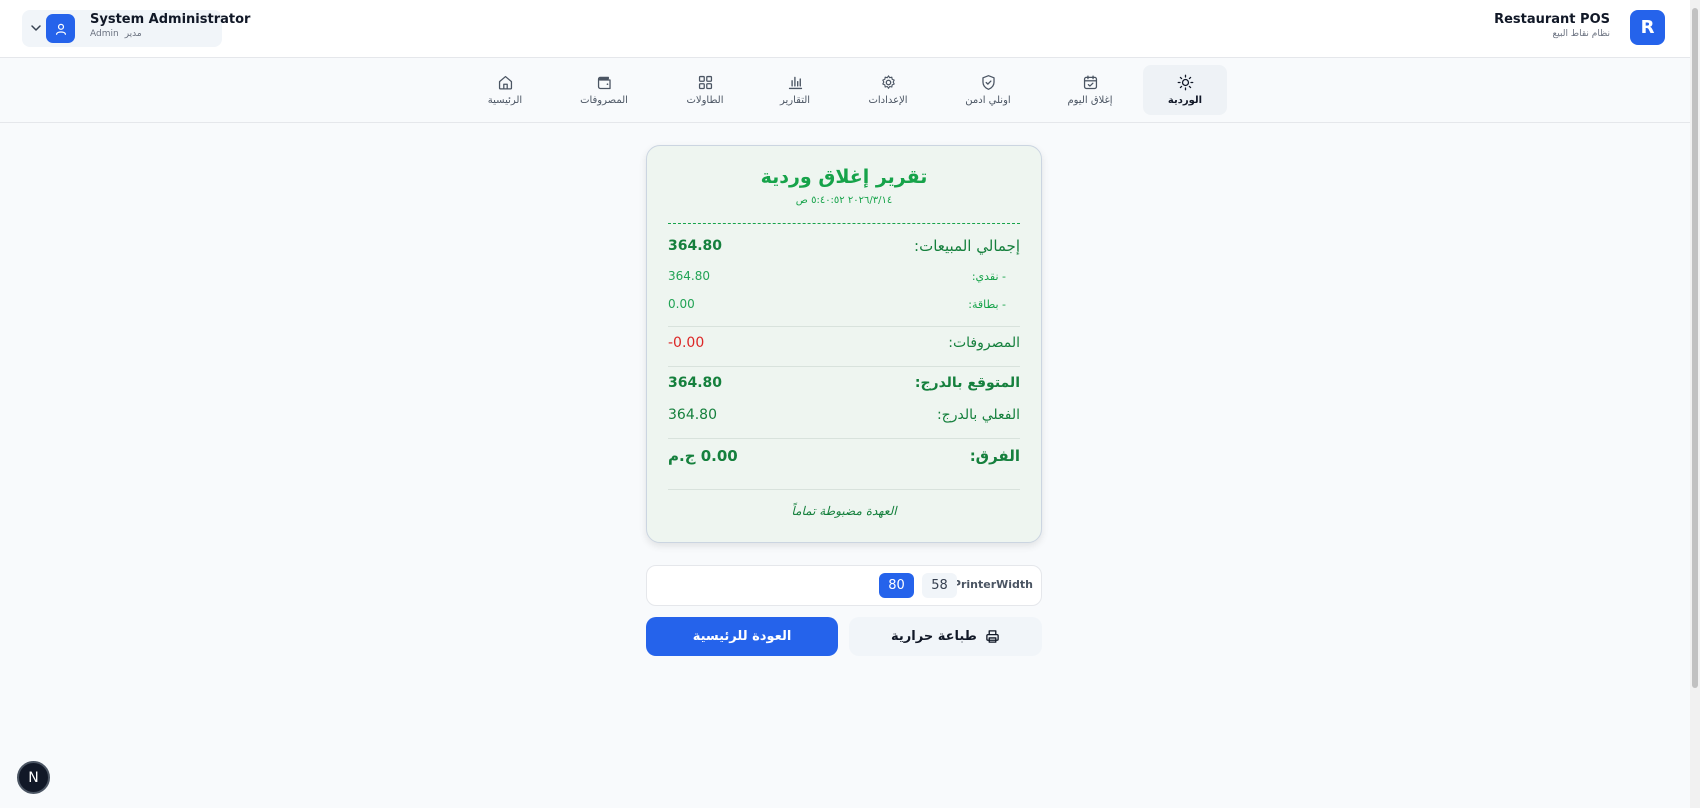 This screenshot has width=1700, height=808. I want to click on nav-label: اونلي ادمن, so click(988, 100).